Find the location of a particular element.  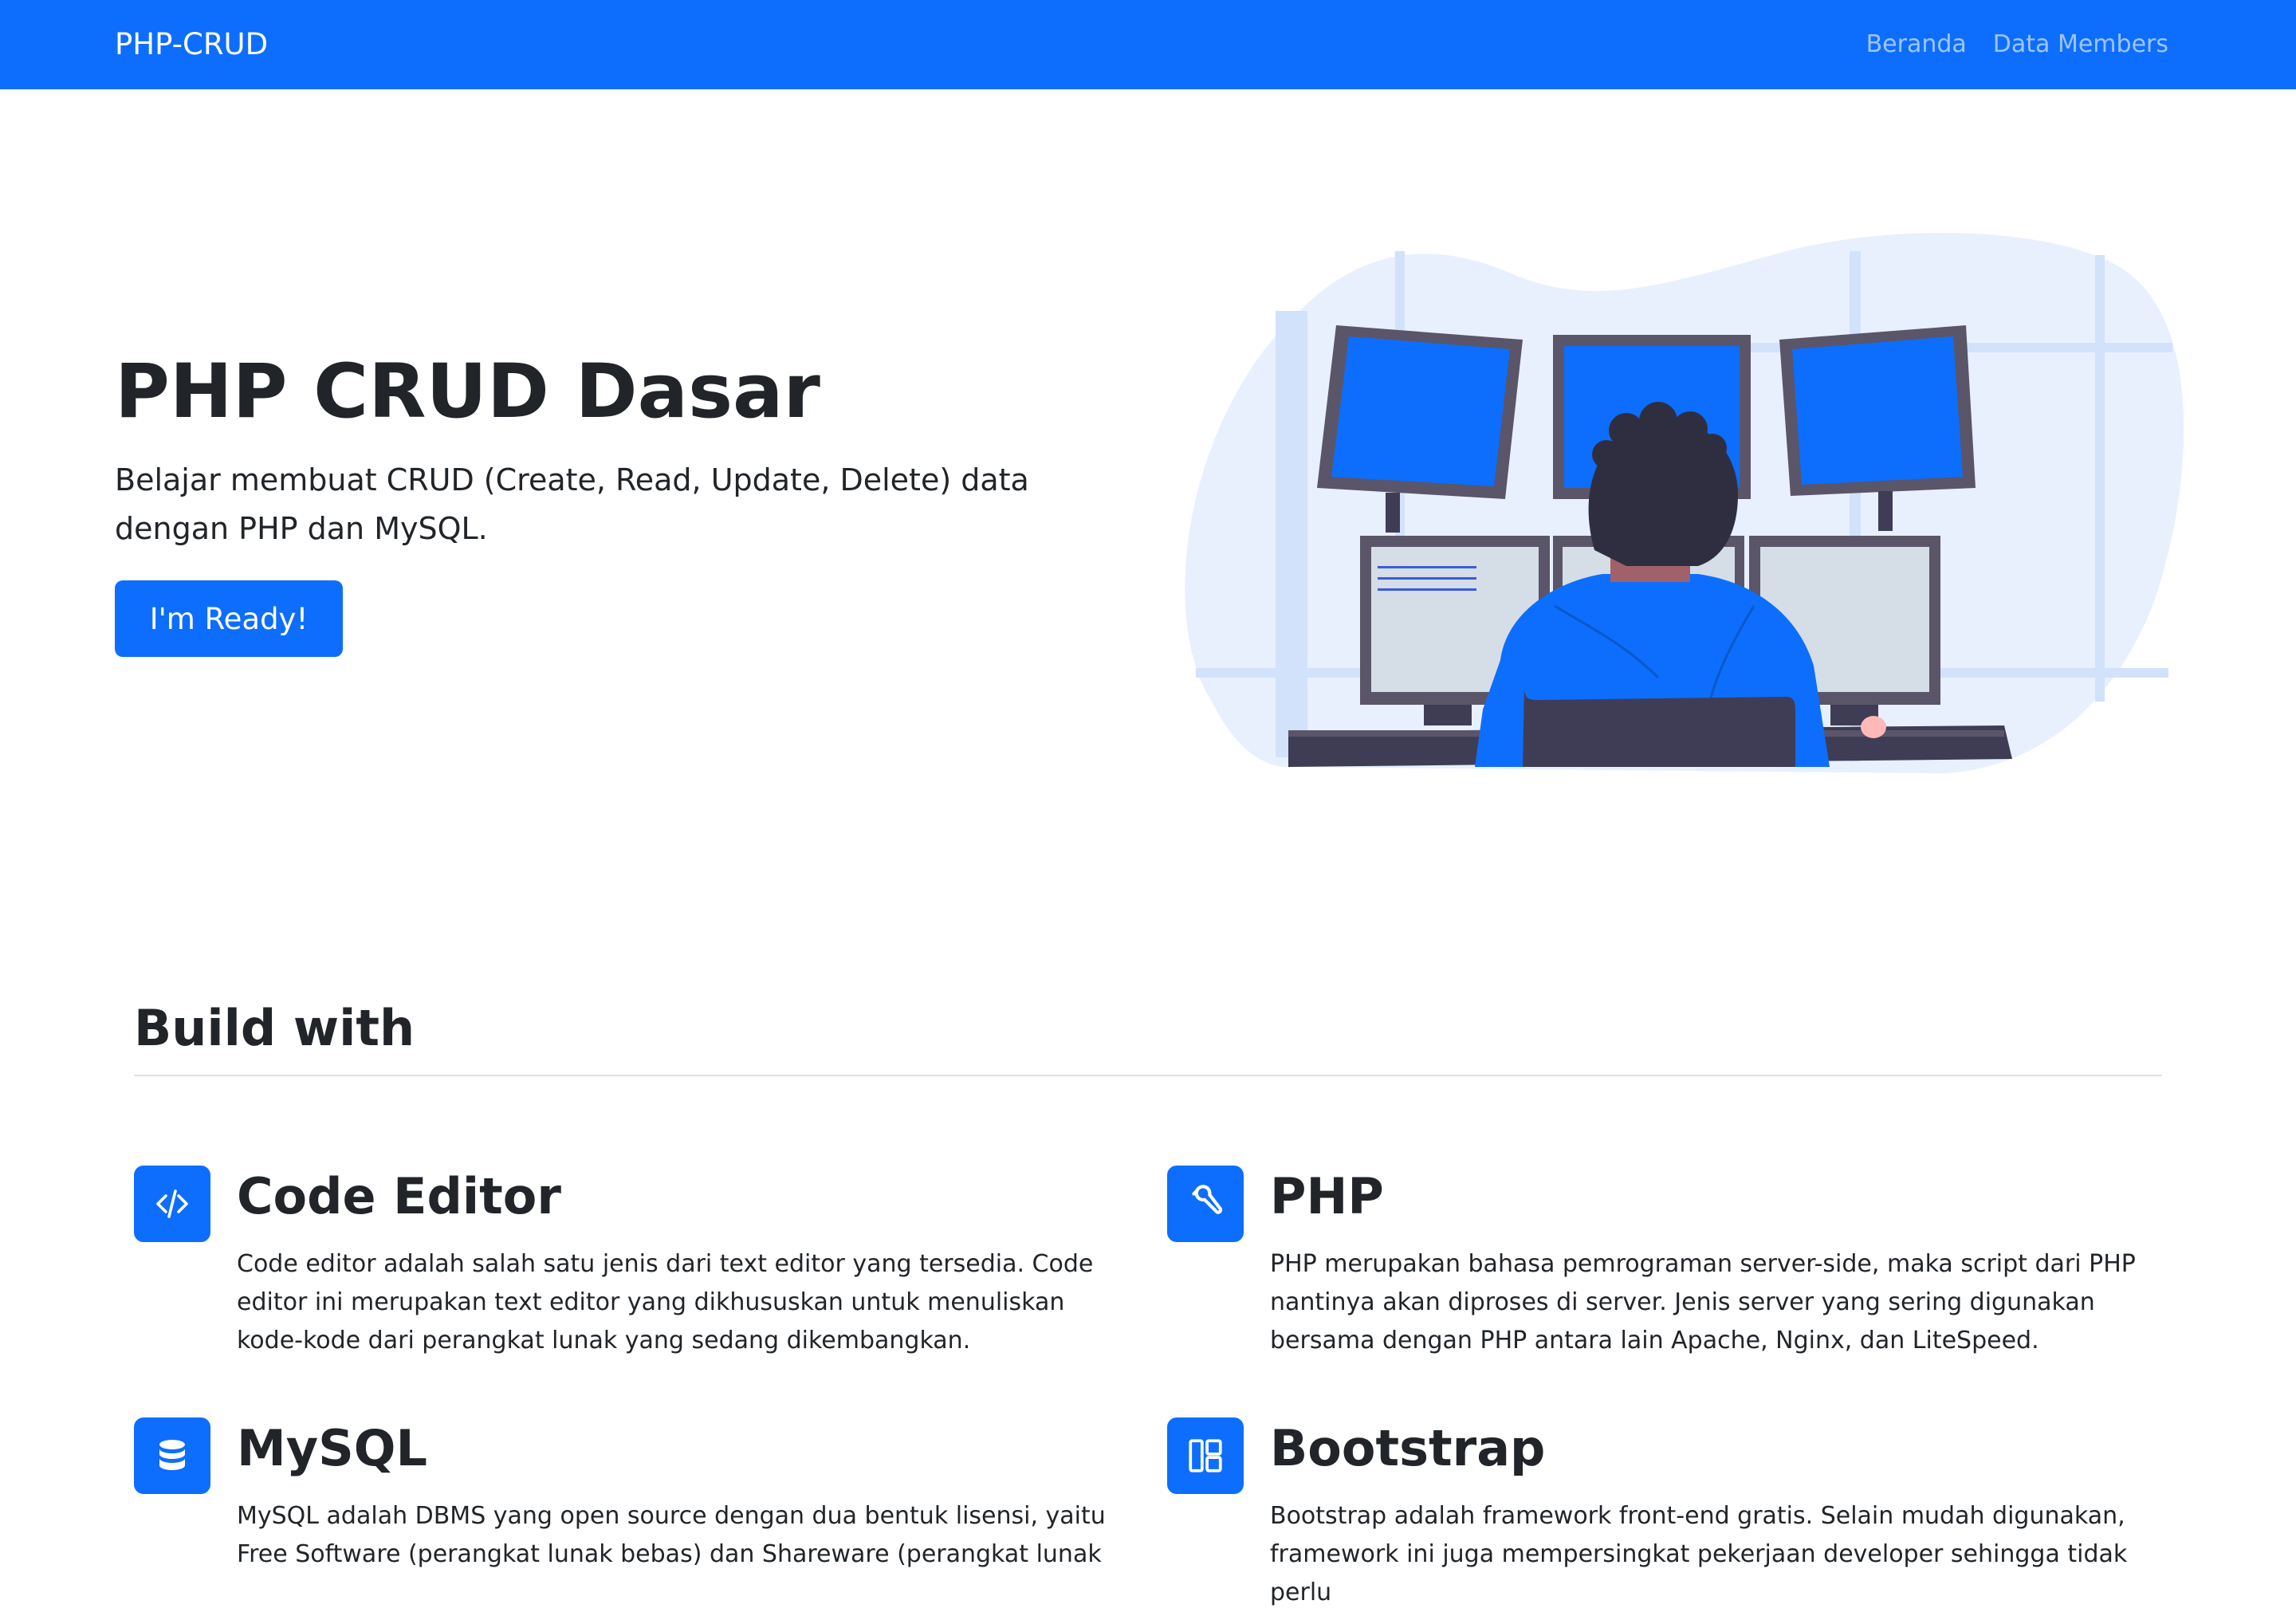

hero-illustration is located at coordinates (1684, 503).